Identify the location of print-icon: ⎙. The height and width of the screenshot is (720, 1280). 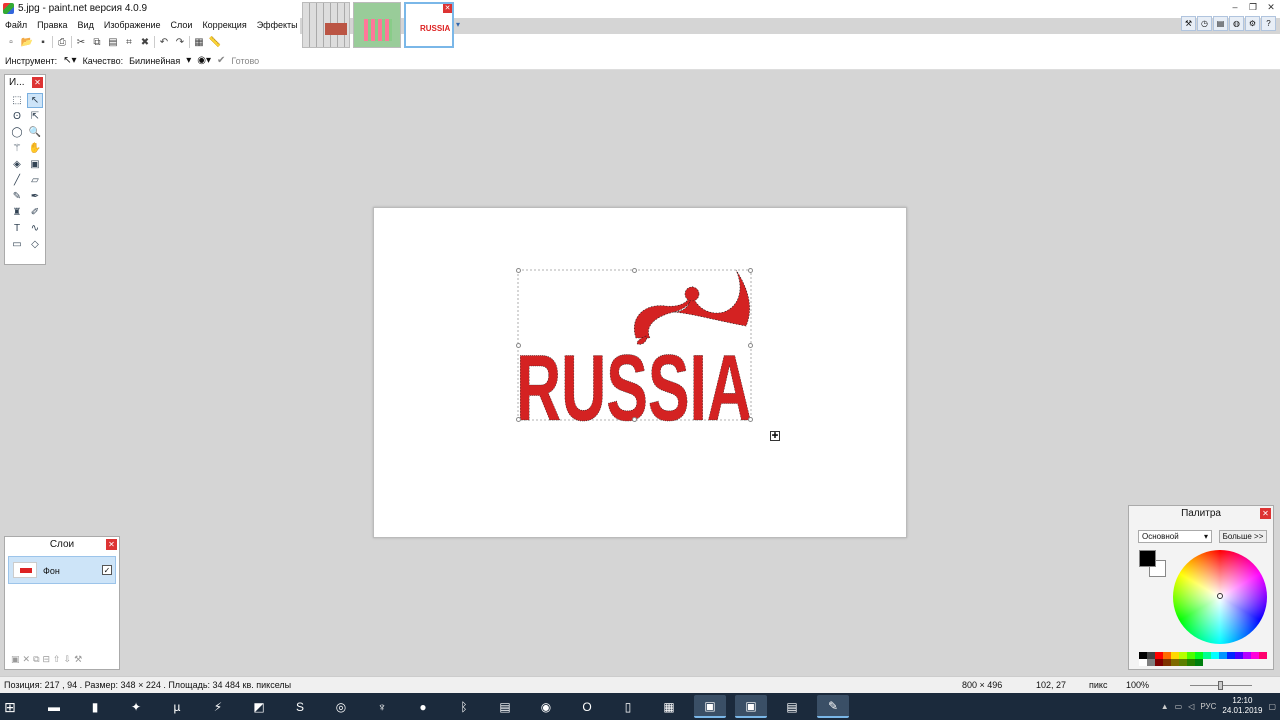
(62, 42).